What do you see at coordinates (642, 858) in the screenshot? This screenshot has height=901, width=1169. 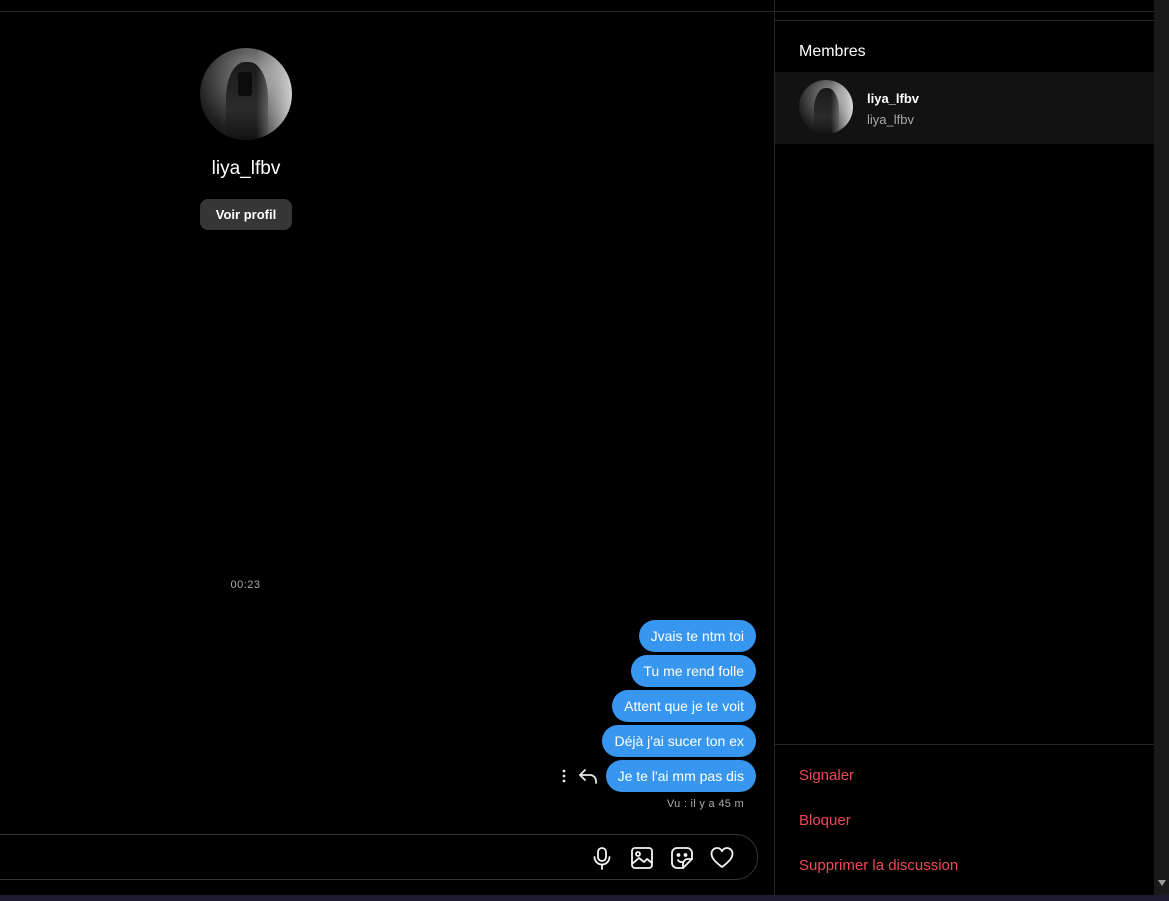 I see `image-icon` at bounding box center [642, 858].